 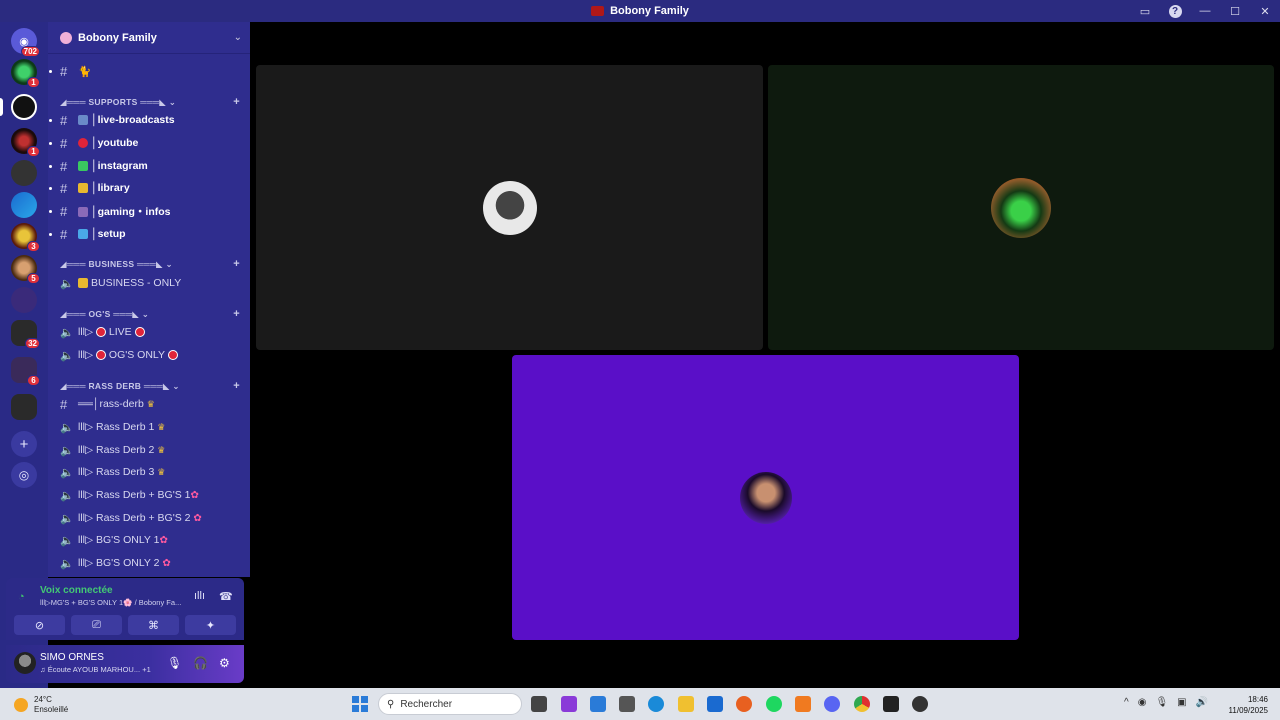 I want to click on close-button: ✕, so click(x=1265, y=11).